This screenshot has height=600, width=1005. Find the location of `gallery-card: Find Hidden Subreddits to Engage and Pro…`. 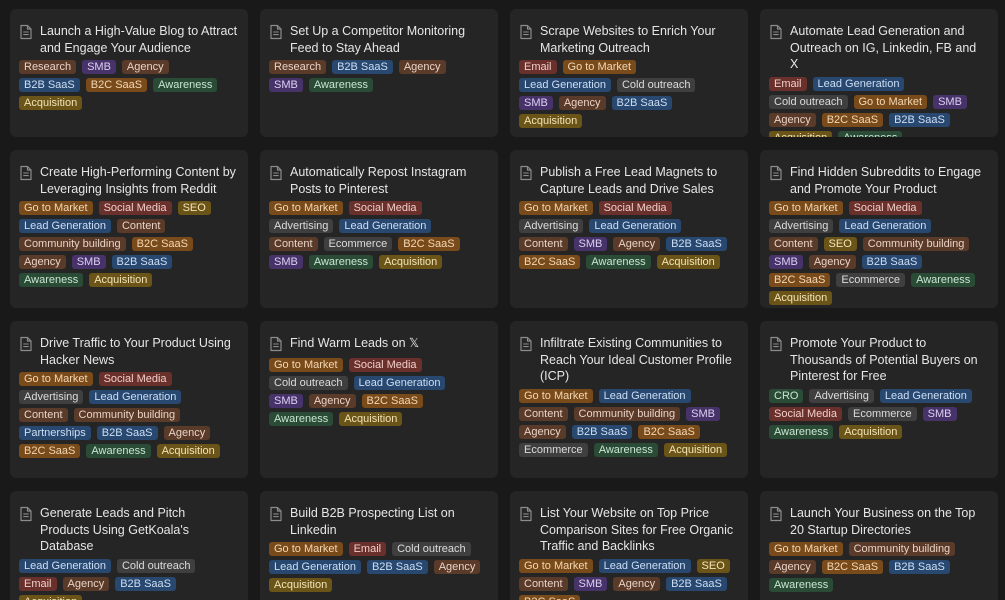

gallery-card: Find Hidden Subreddits to Engage and Pro… is located at coordinates (879, 229).